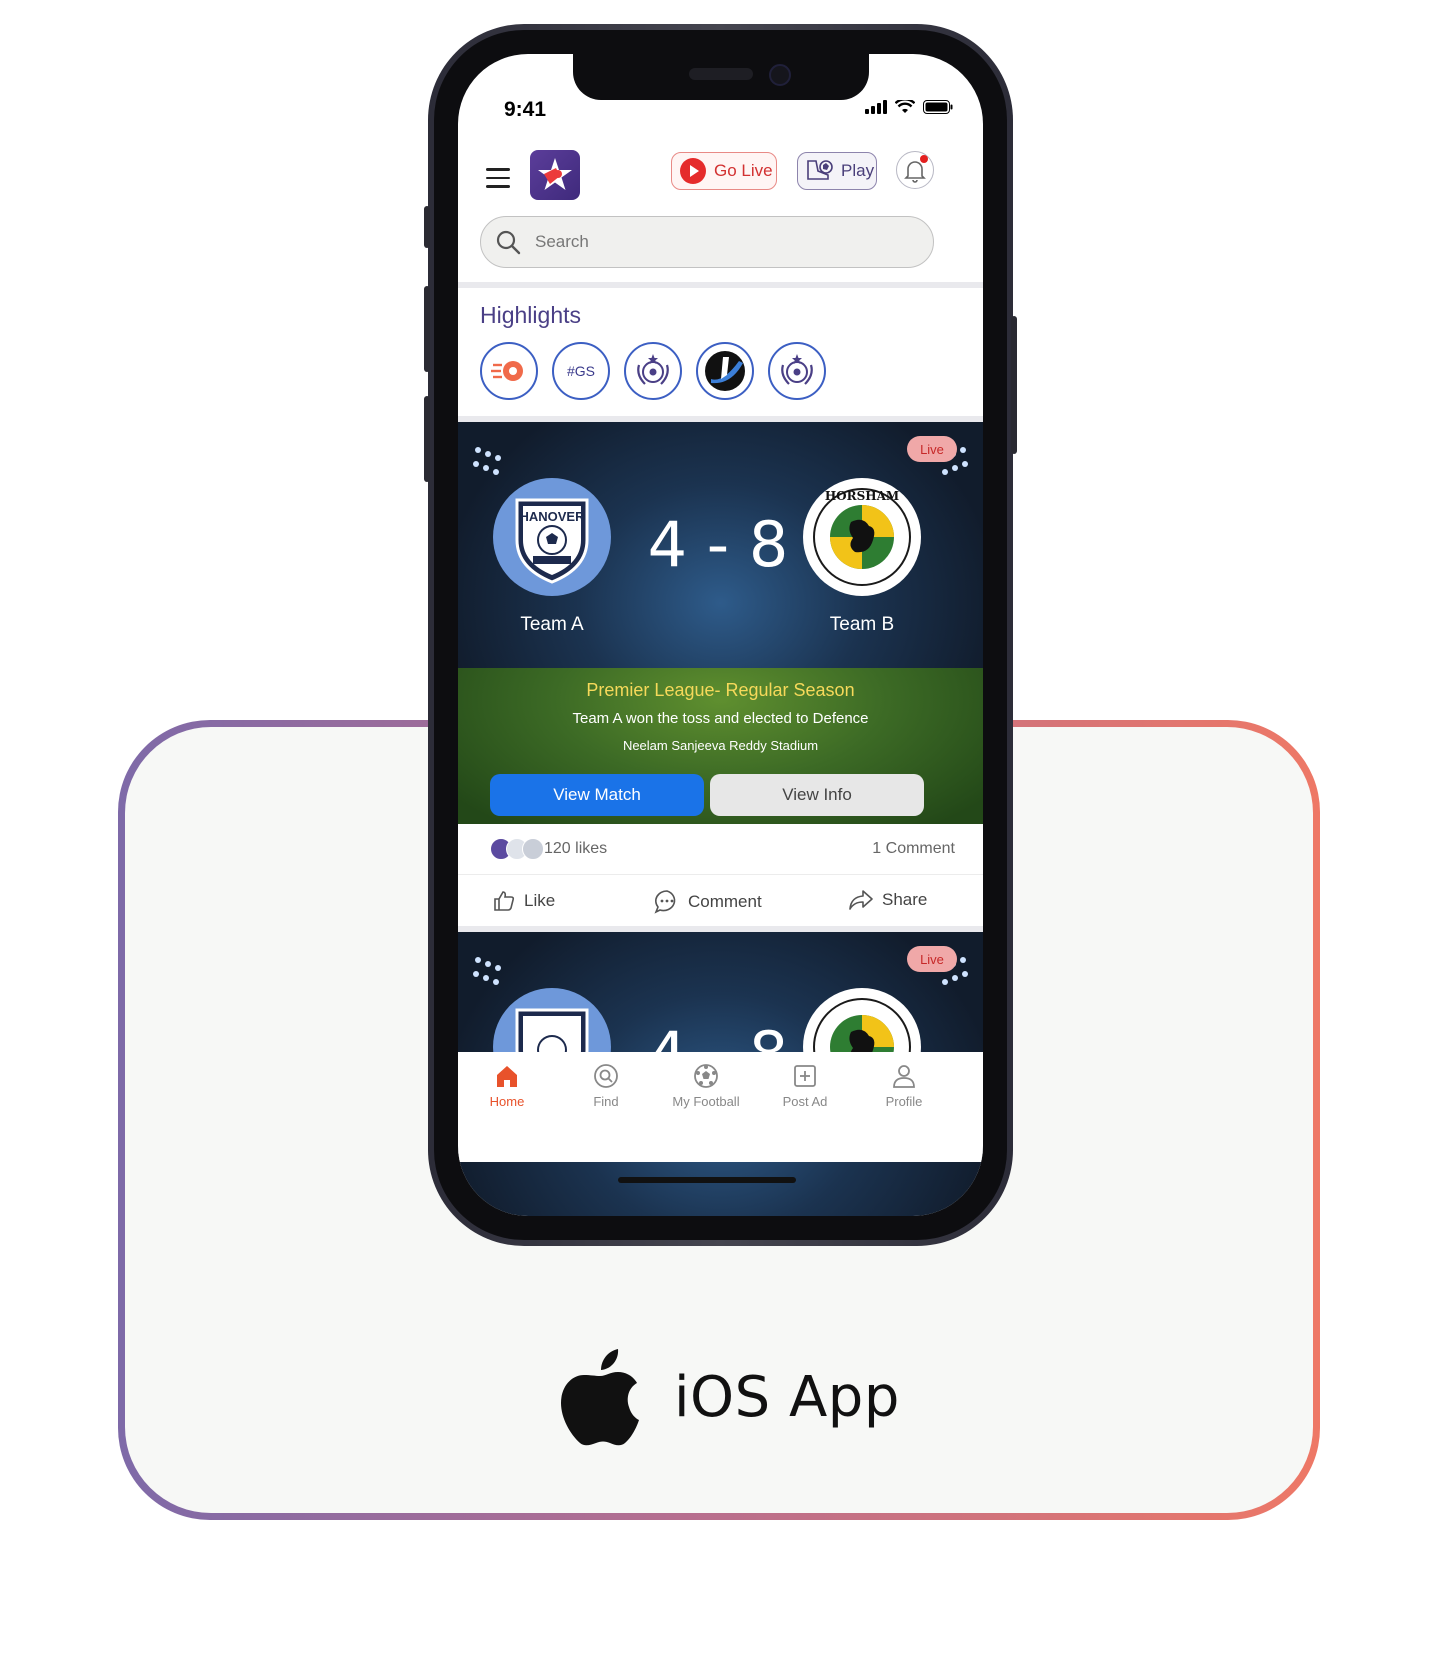 The width and height of the screenshot is (1440, 1668). What do you see at coordinates (1014, 385) in the screenshot?
I see `power-button` at bounding box center [1014, 385].